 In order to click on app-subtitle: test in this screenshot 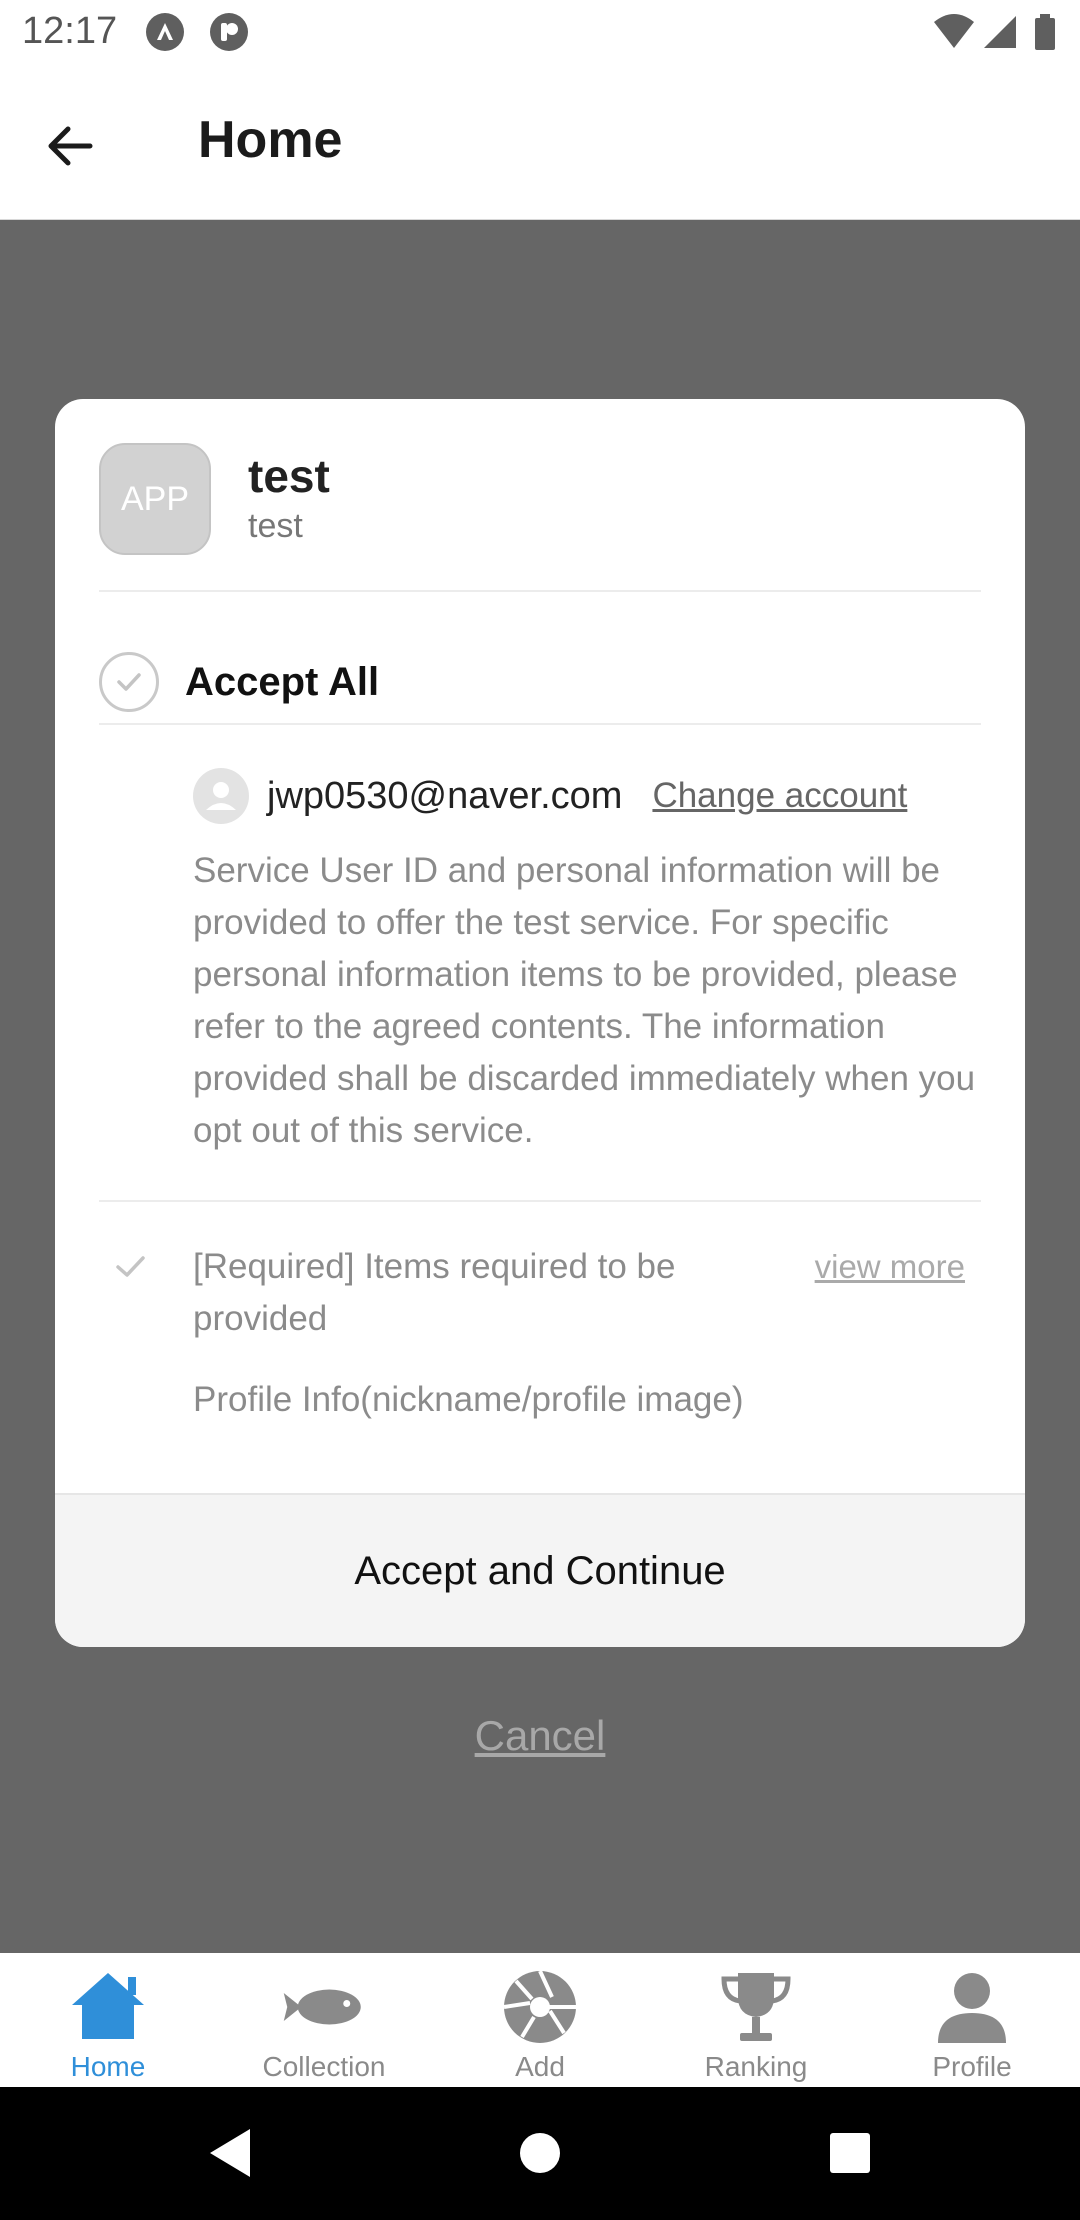, I will do `click(275, 526)`.